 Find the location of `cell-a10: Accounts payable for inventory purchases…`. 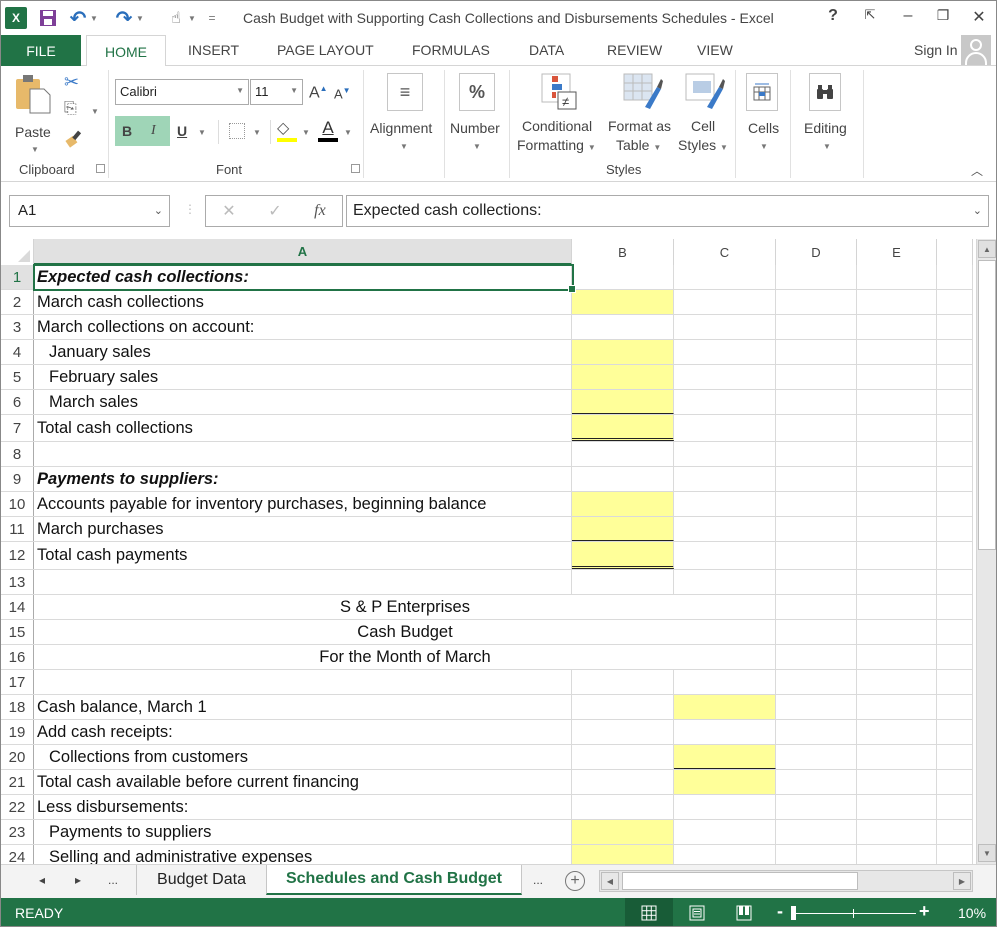

cell-a10: Accounts payable for inventory purchases… is located at coordinates (303, 504).